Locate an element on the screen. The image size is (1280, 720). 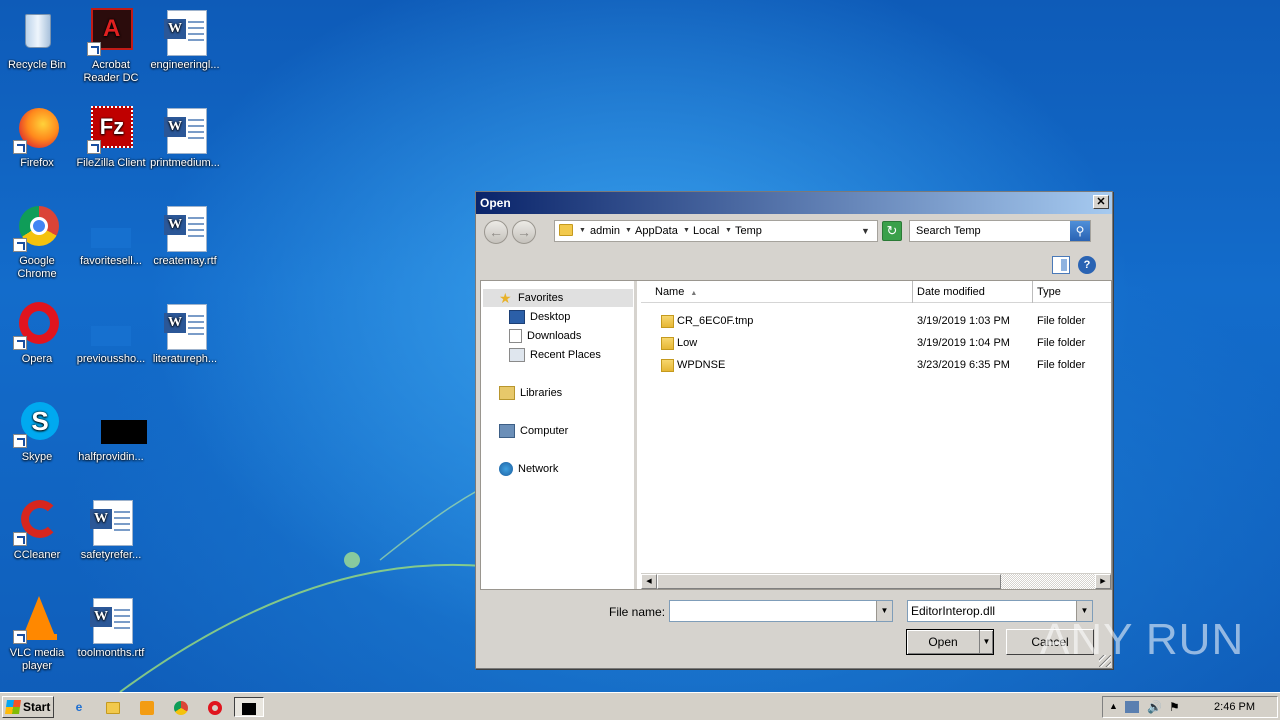
desktop-icon-label: Firefox is located at coordinates (37, 163).